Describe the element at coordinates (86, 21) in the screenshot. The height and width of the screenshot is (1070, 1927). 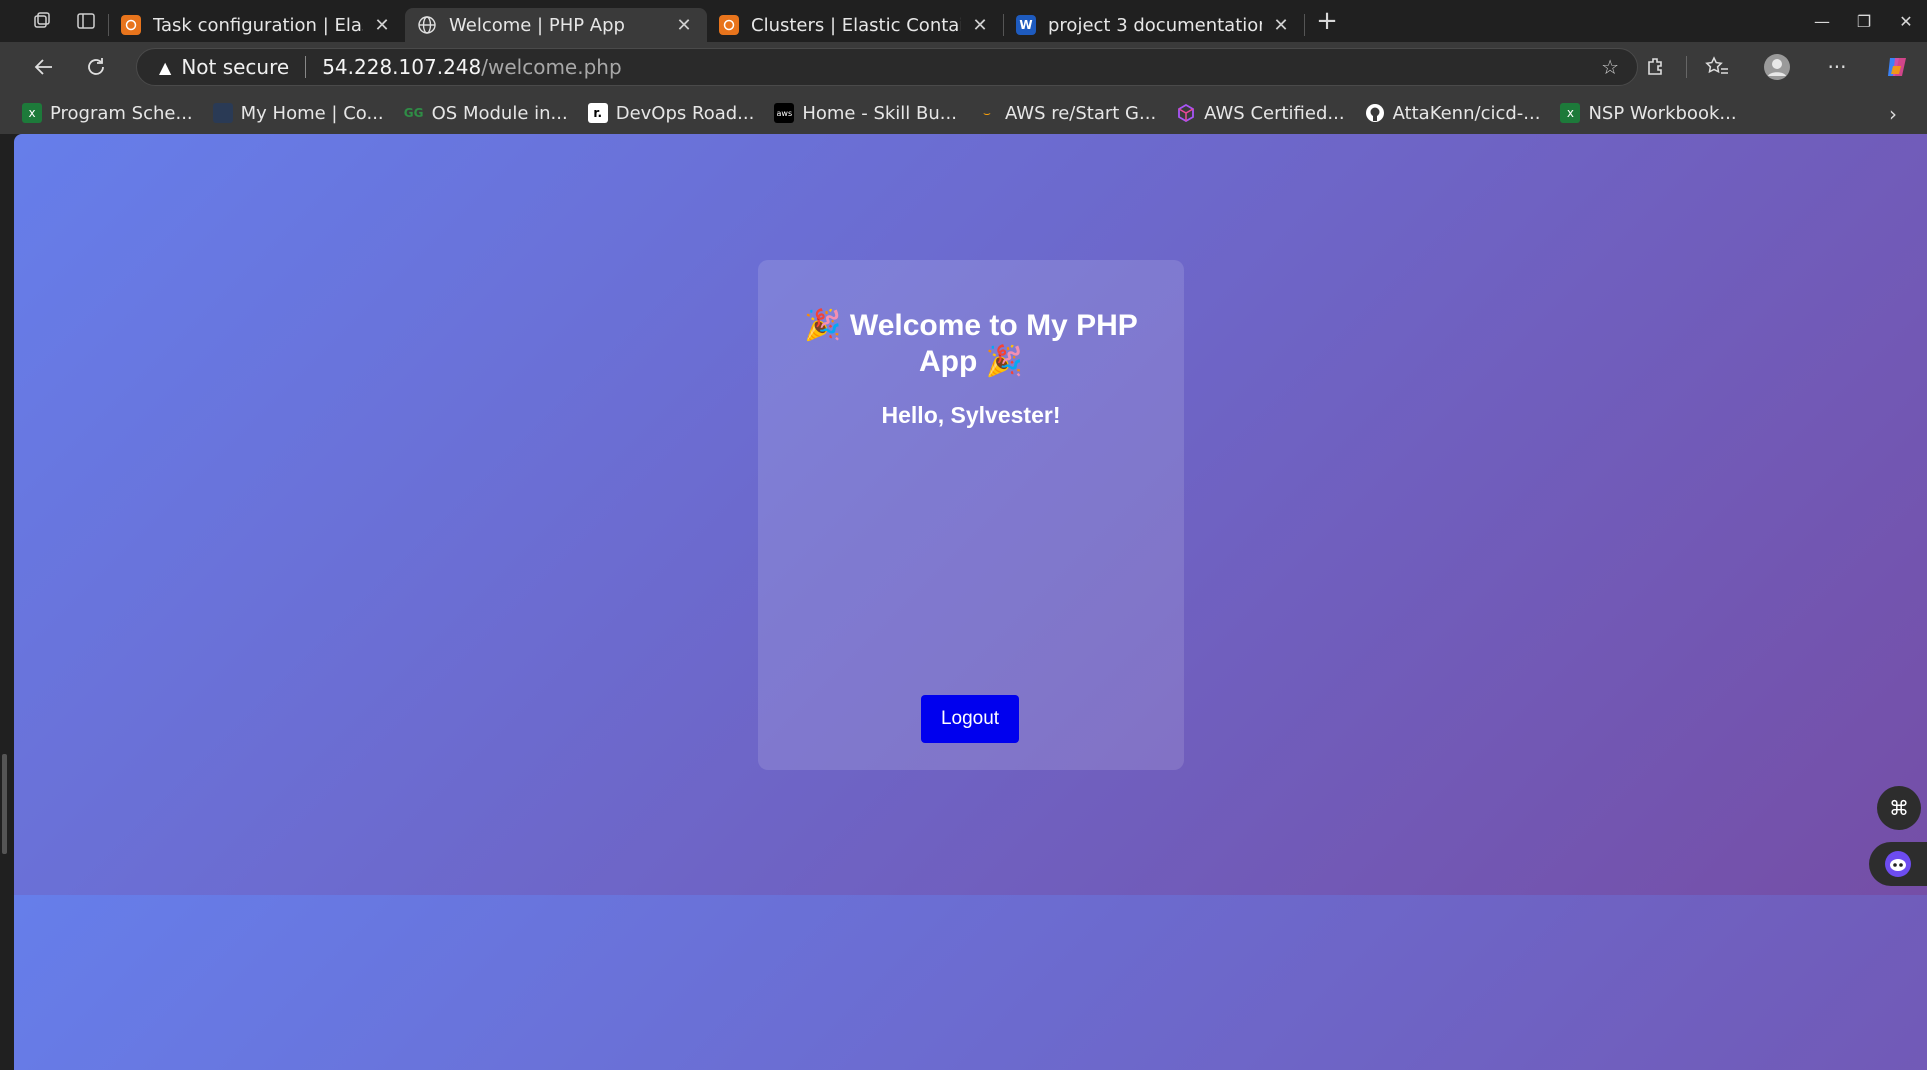
I see `tab-actions-icon` at that location.